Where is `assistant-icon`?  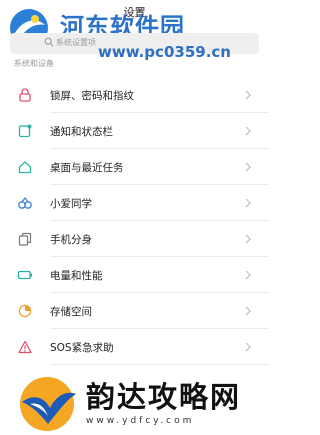 assistant-icon is located at coordinates (25, 202).